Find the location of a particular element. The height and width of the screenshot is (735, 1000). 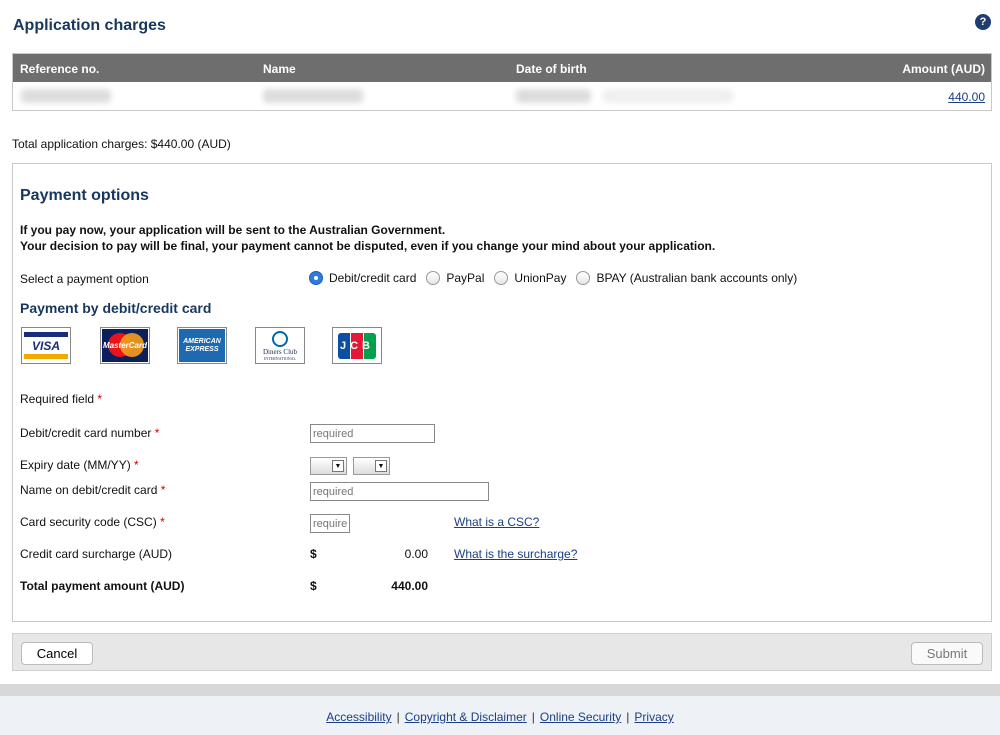

surcharge-currency: $ is located at coordinates (313, 554).